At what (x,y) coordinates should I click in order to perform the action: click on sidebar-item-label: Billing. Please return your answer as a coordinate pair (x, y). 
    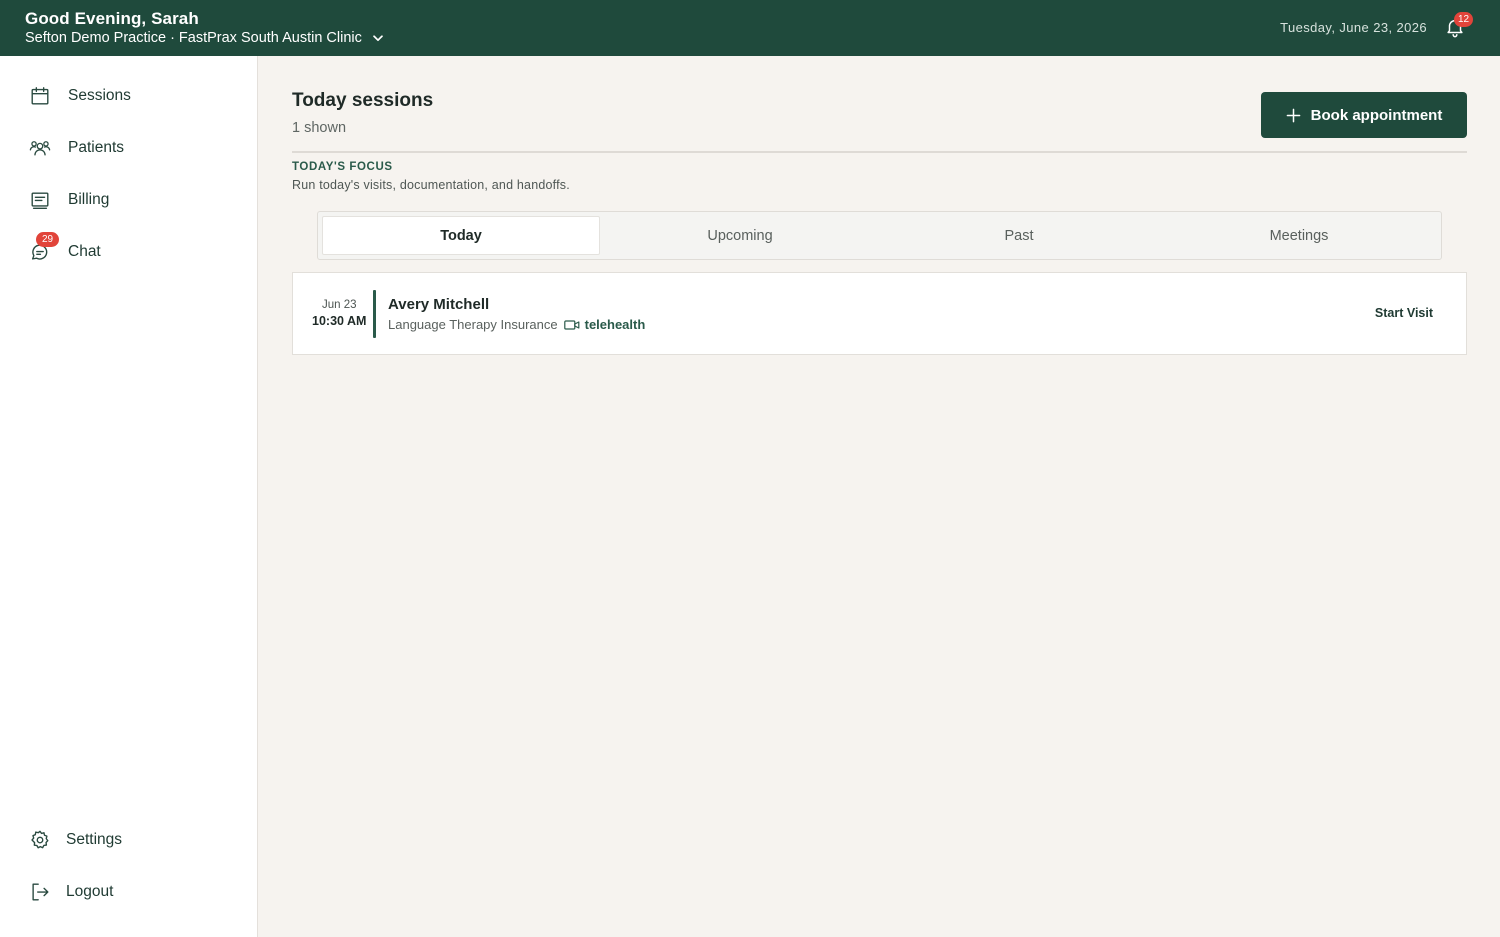
    Looking at the image, I should click on (89, 199).